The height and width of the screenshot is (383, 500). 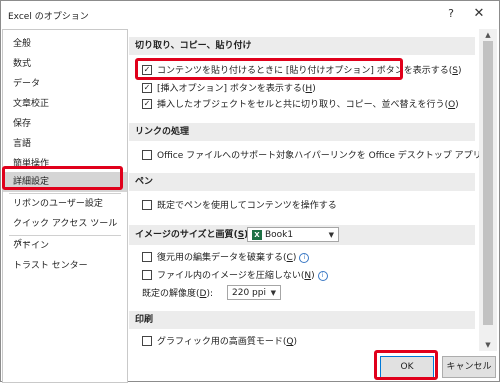 I want to click on section-title: イメージのサイズと画質, so click(x=184, y=235).